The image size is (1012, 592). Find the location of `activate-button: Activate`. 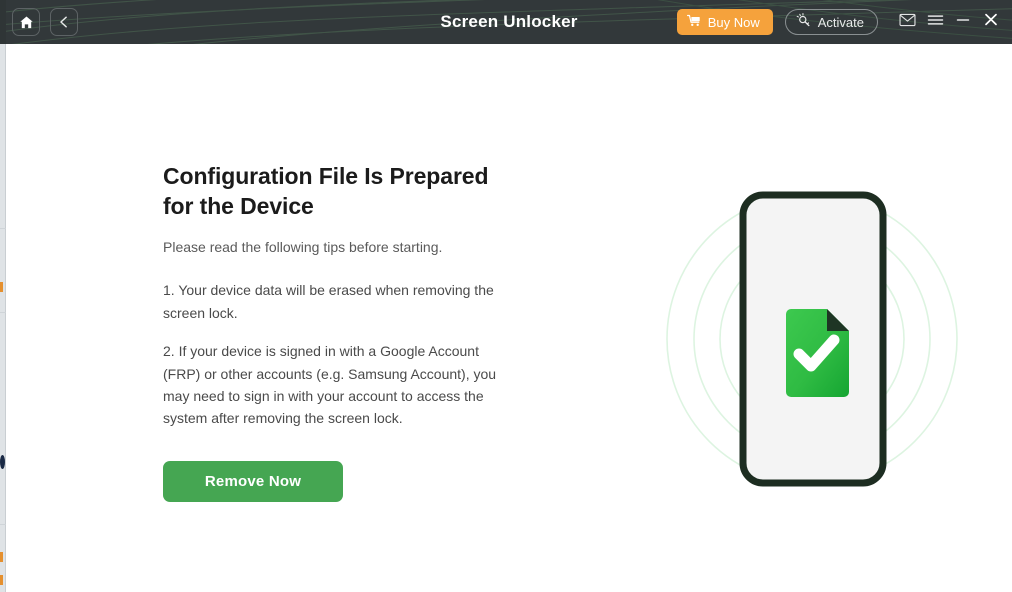

activate-button: Activate is located at coordinates (831, 22).